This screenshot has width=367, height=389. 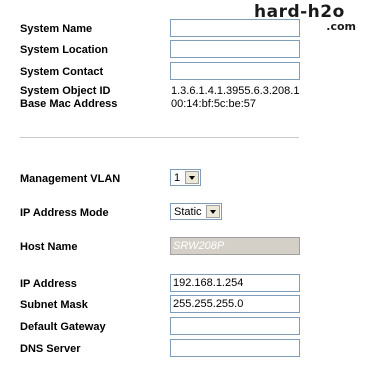 I want to click on system-contact-input, so click(x=235, y=71).